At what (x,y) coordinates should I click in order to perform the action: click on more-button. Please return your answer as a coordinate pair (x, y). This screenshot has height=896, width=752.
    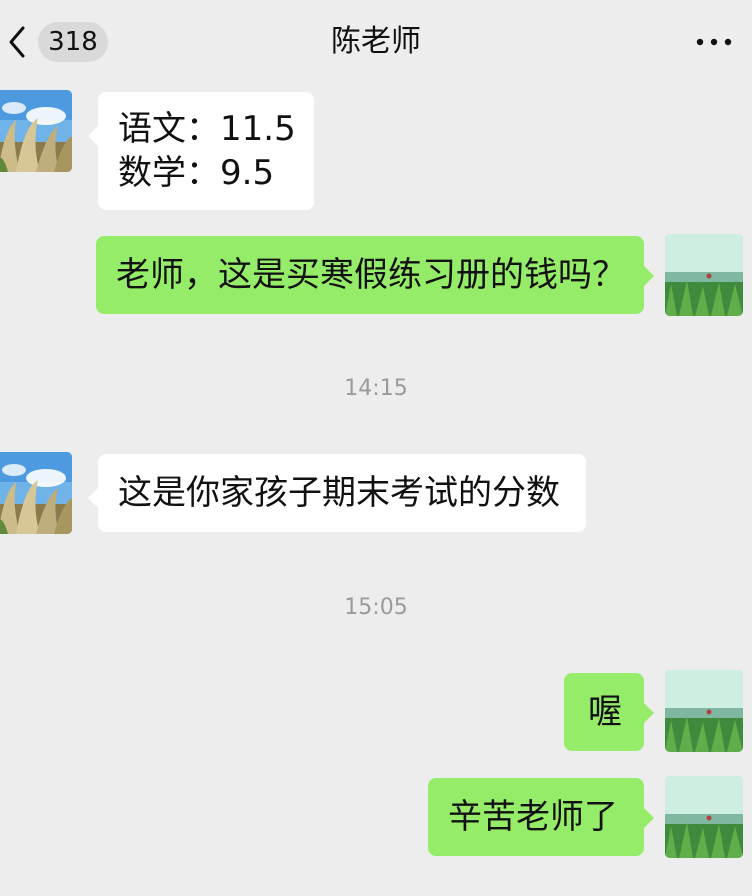
    Looking at the image, I should click on (714, 44).